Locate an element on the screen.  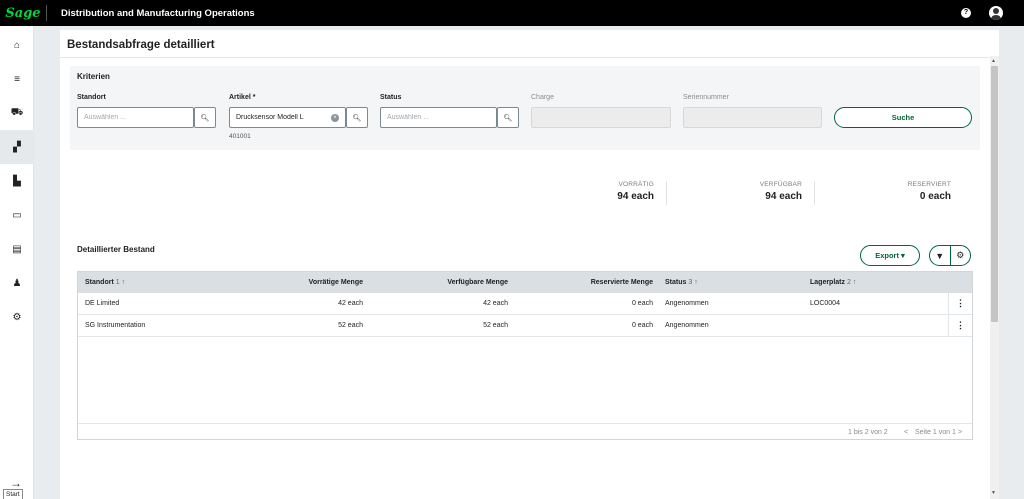
artikel-input is located at coordinates (287, 117).